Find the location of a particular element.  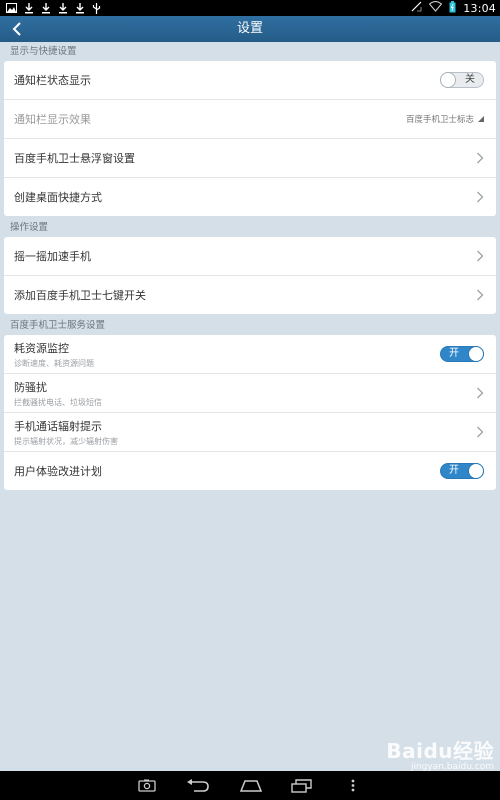

row-subtitle: 拦截骚扰电话、垃圾短信 is located at coordinates (58, 402).